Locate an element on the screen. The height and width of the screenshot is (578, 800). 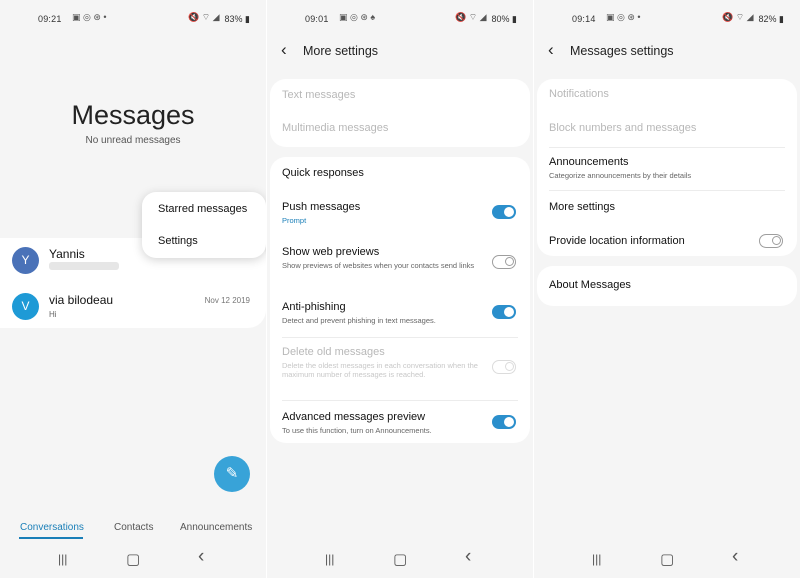
setting-label: Notifications is located at coordinates (579, 94).